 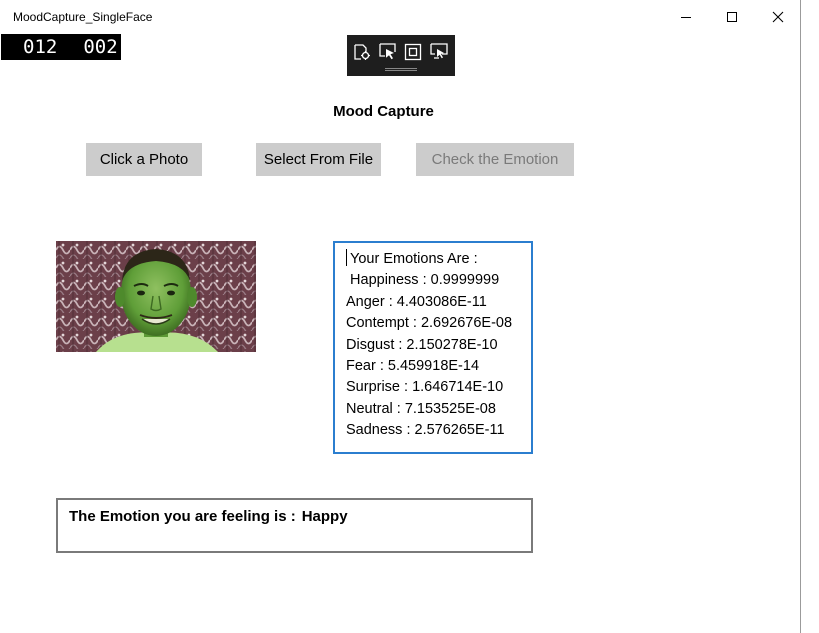 I want to click on live-visual-tree-icon, so click(x=362, y=52).